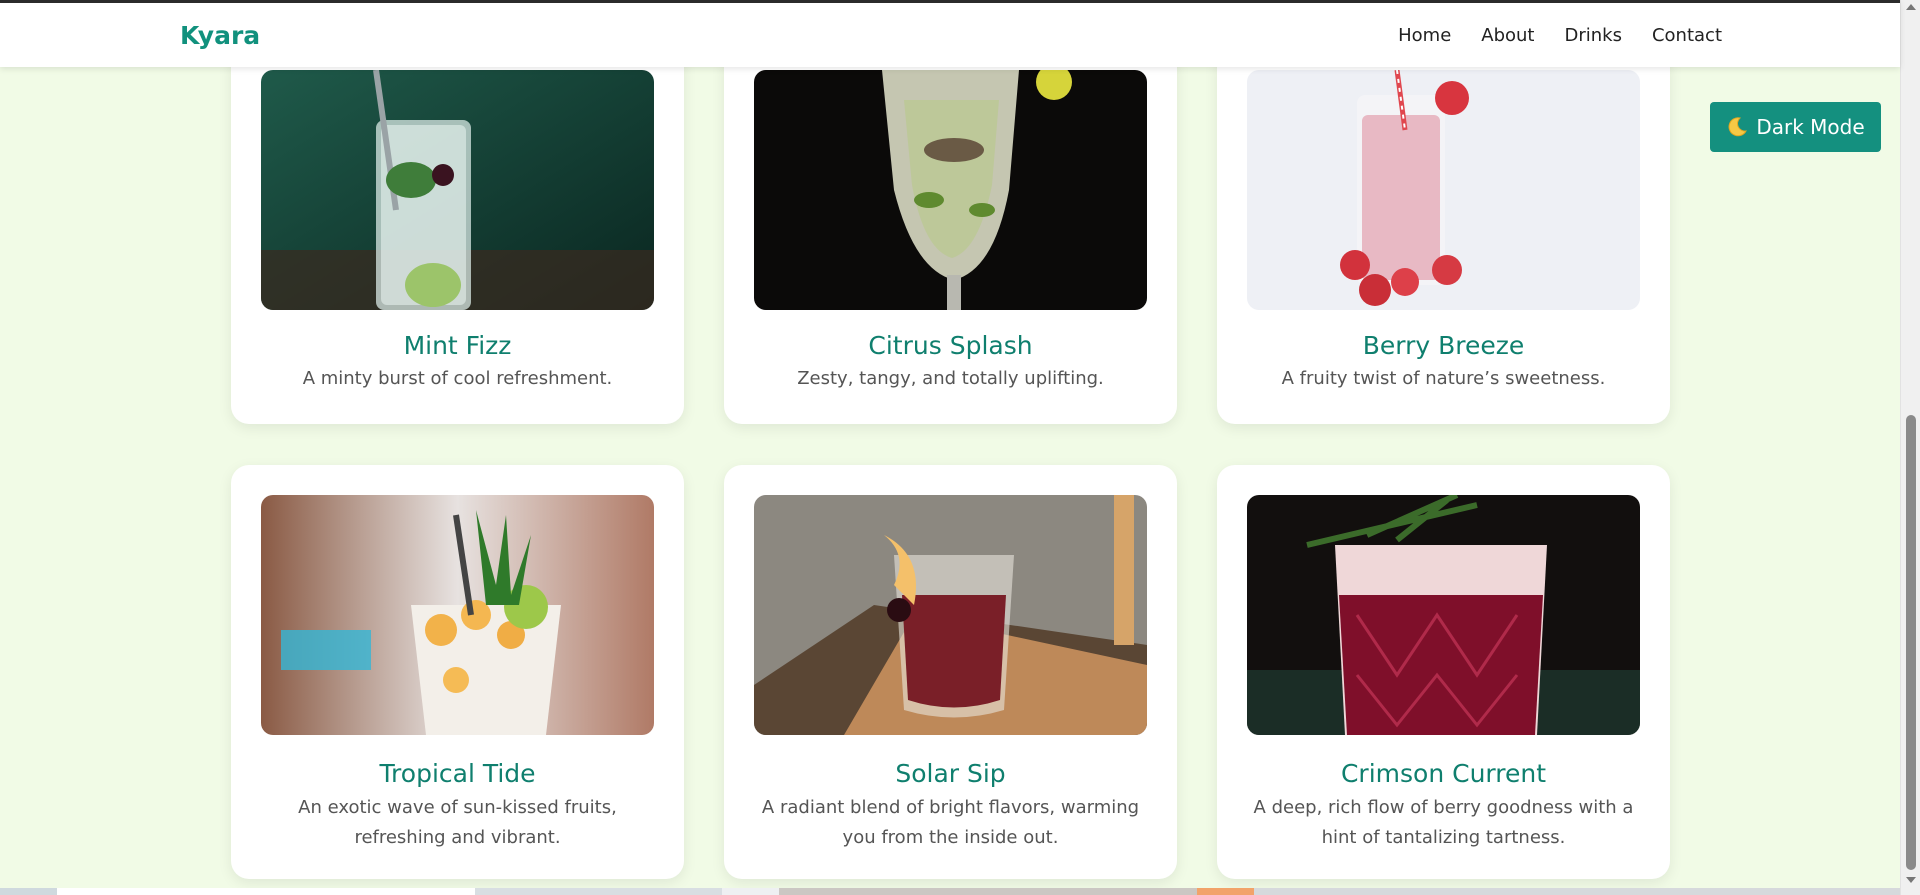  I want to click on mint-fizz-drink-image, so click(457, 190).